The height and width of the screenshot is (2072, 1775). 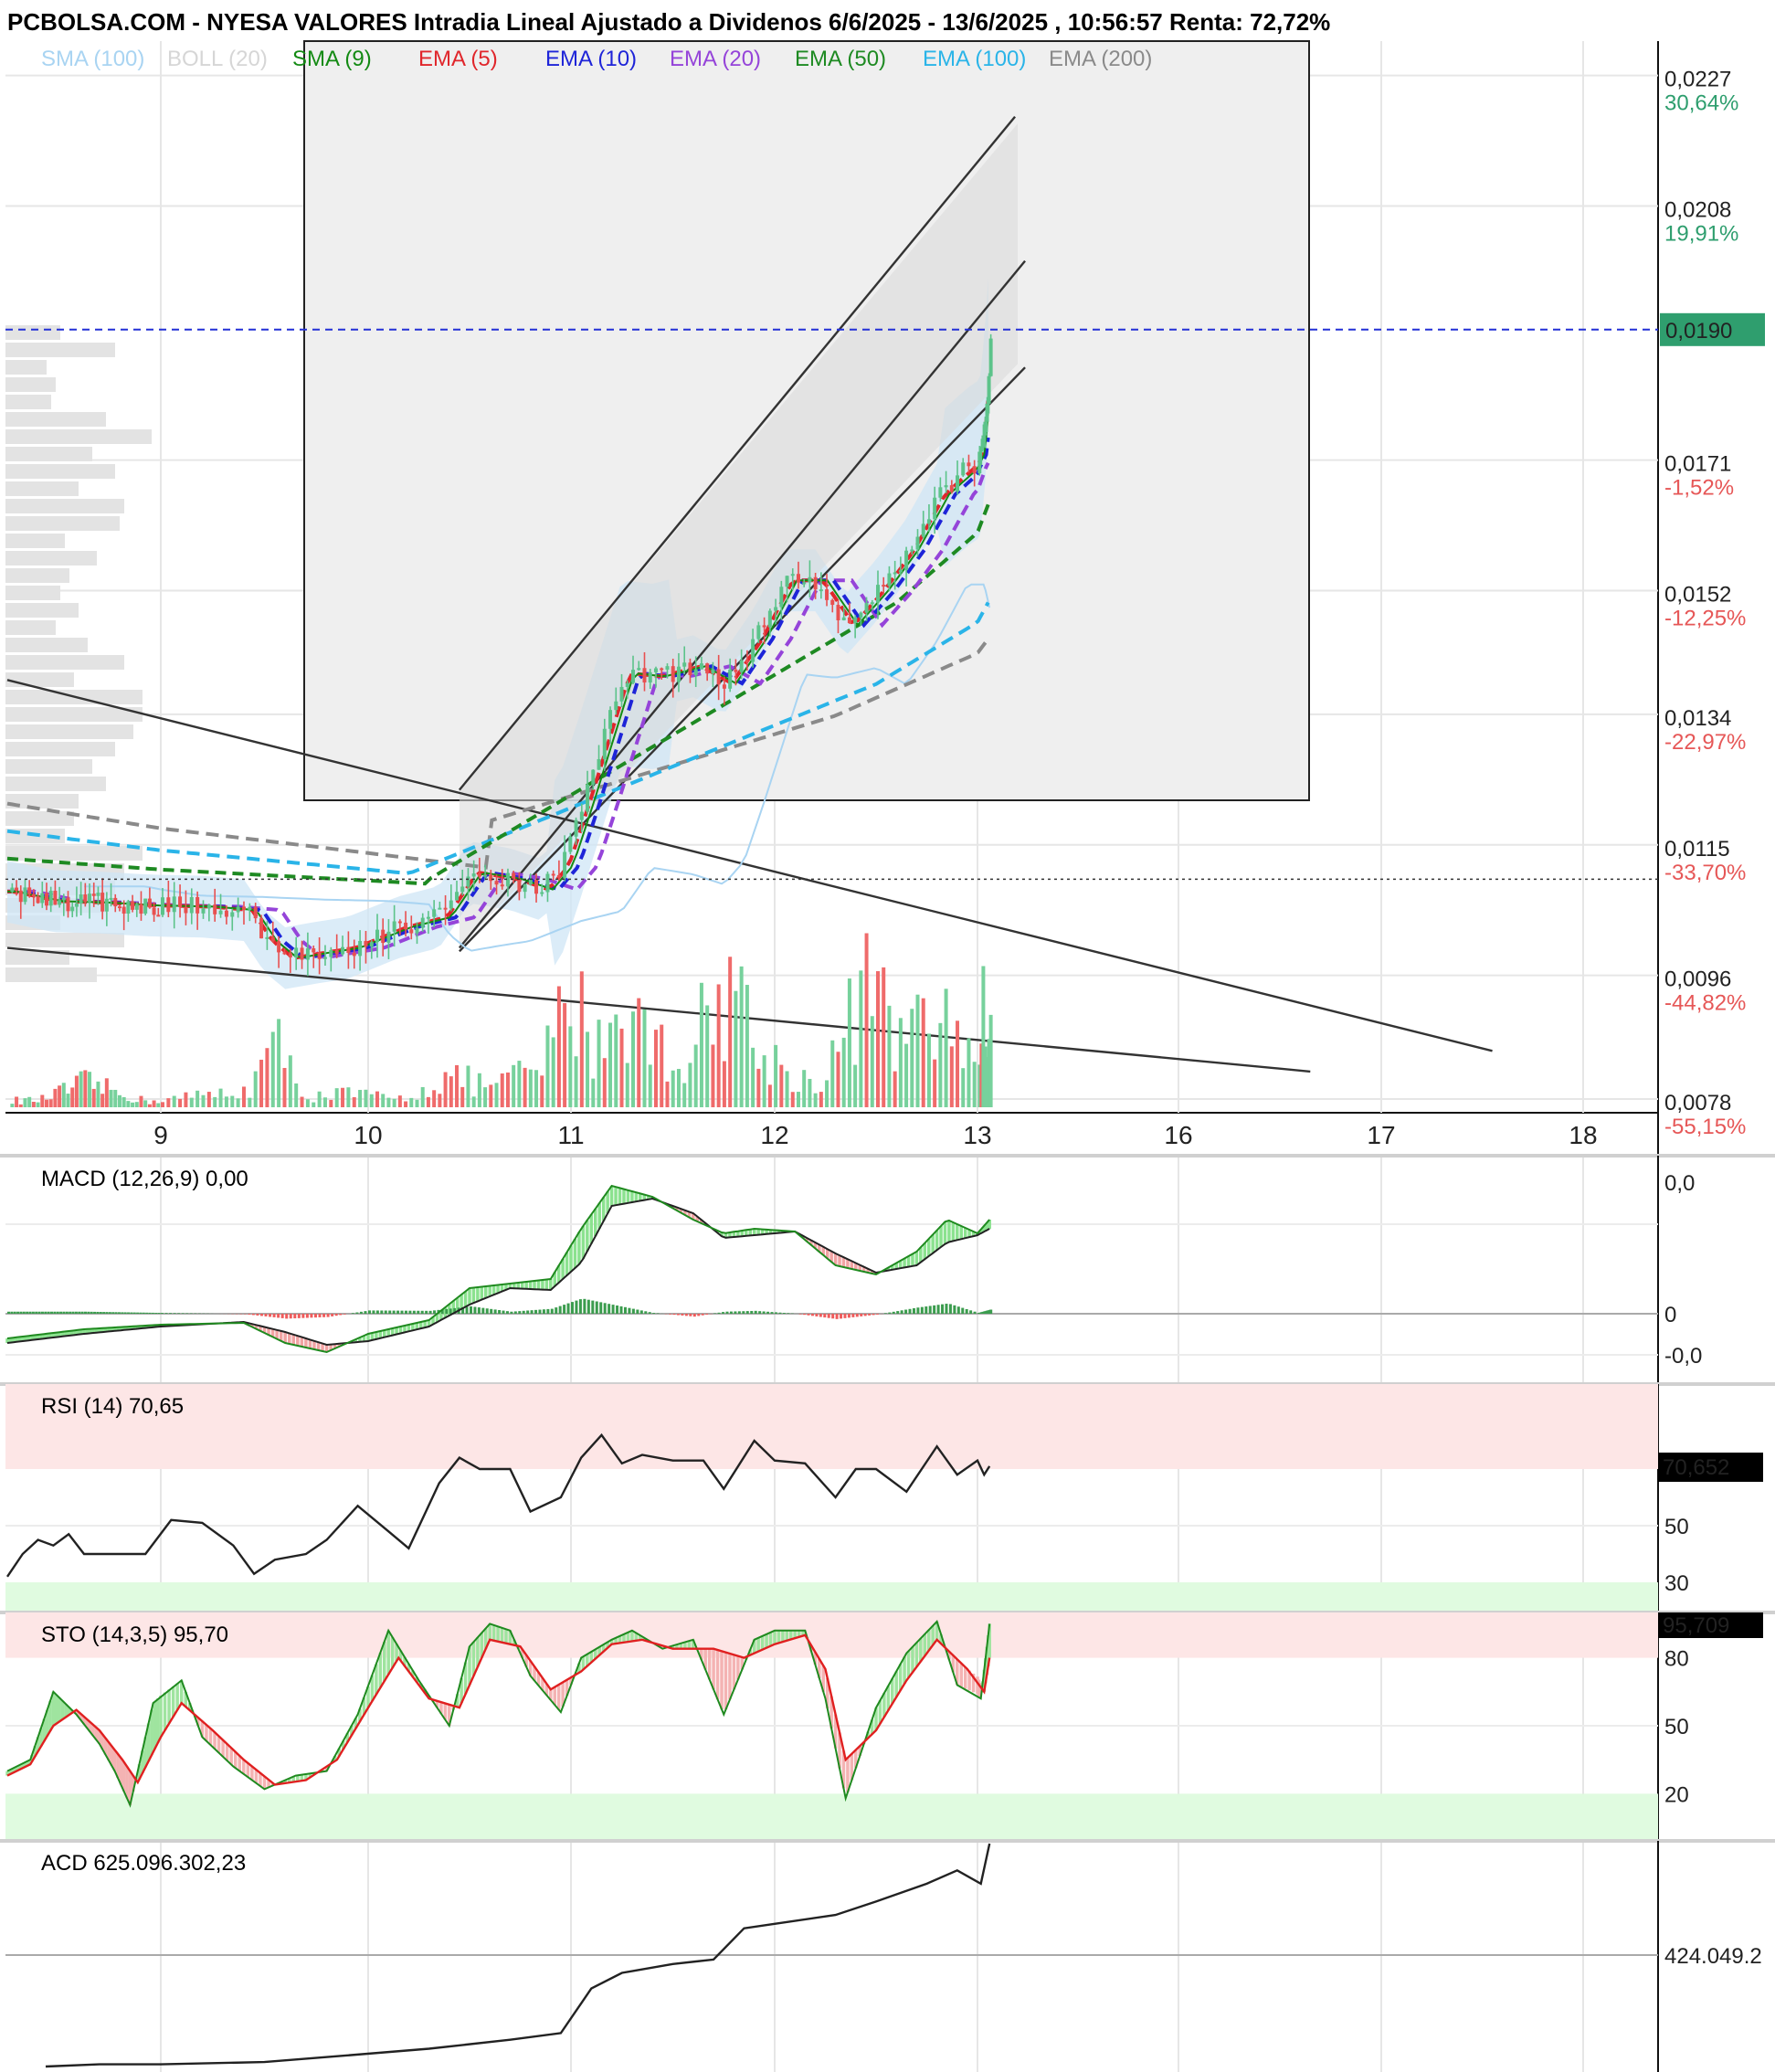 What do you see at coordinates (1697, 718) in the screenshot?
I see `y-tick-label: 0,0134` at bounding box center [1697, 718].